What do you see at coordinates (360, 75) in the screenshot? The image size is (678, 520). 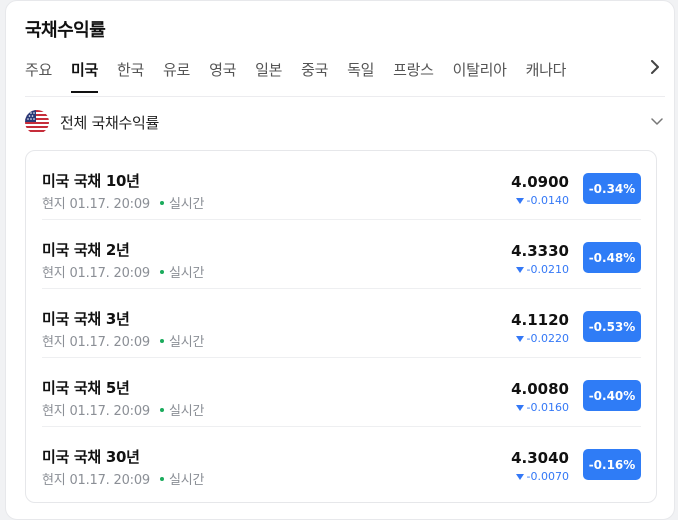 I see `tab-germany: 독일` at bounding box center [360, 75].